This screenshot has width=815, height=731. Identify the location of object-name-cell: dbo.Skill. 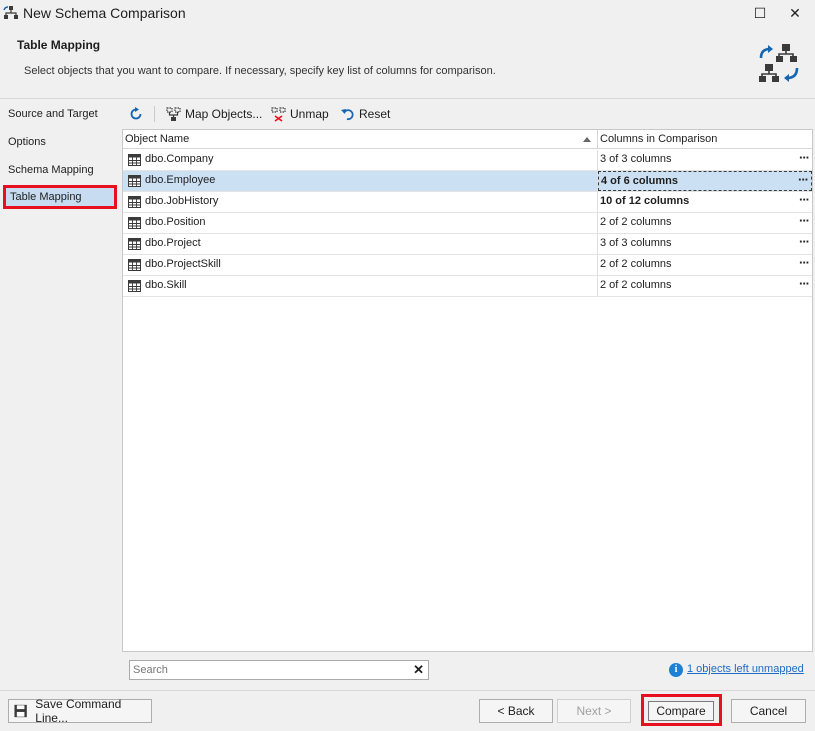
(360, 286).